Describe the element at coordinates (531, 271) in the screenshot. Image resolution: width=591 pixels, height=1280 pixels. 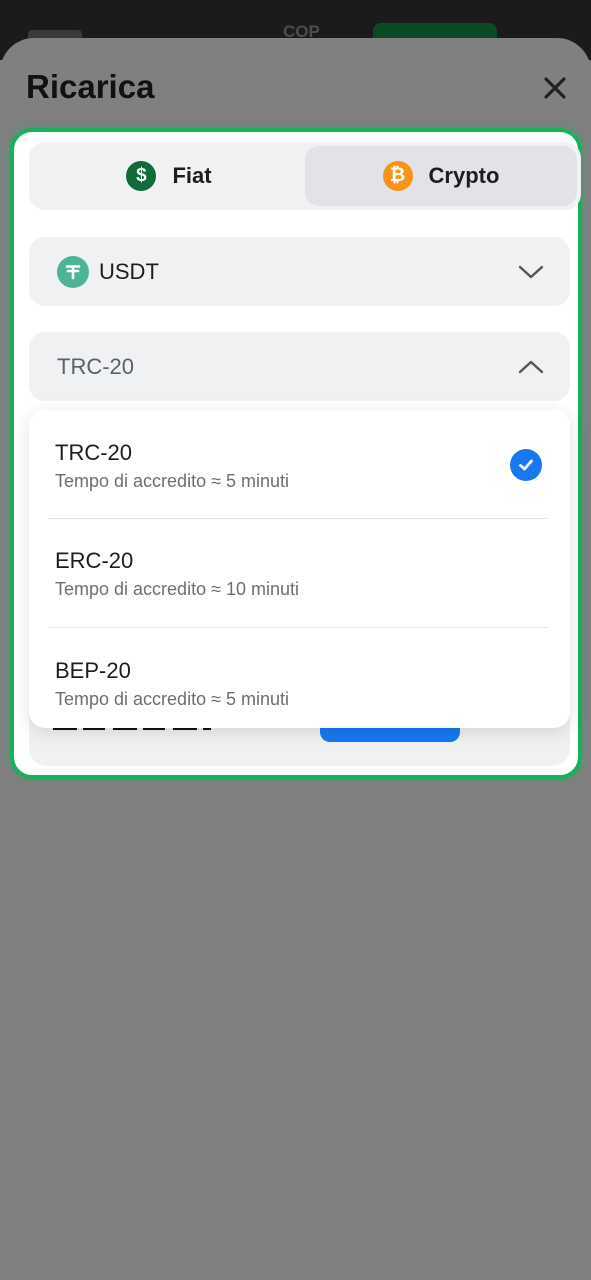
I see `chevron-down-icon` at that location.